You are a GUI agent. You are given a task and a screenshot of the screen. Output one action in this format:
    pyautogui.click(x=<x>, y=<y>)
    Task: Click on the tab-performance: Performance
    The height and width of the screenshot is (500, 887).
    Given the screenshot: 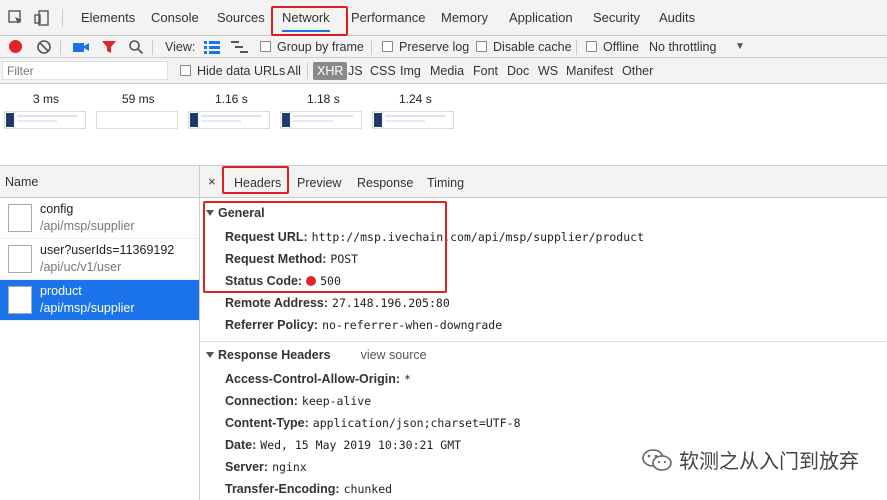 What is the action you would take?
    pyautogui.click(x=388, y=18)
    